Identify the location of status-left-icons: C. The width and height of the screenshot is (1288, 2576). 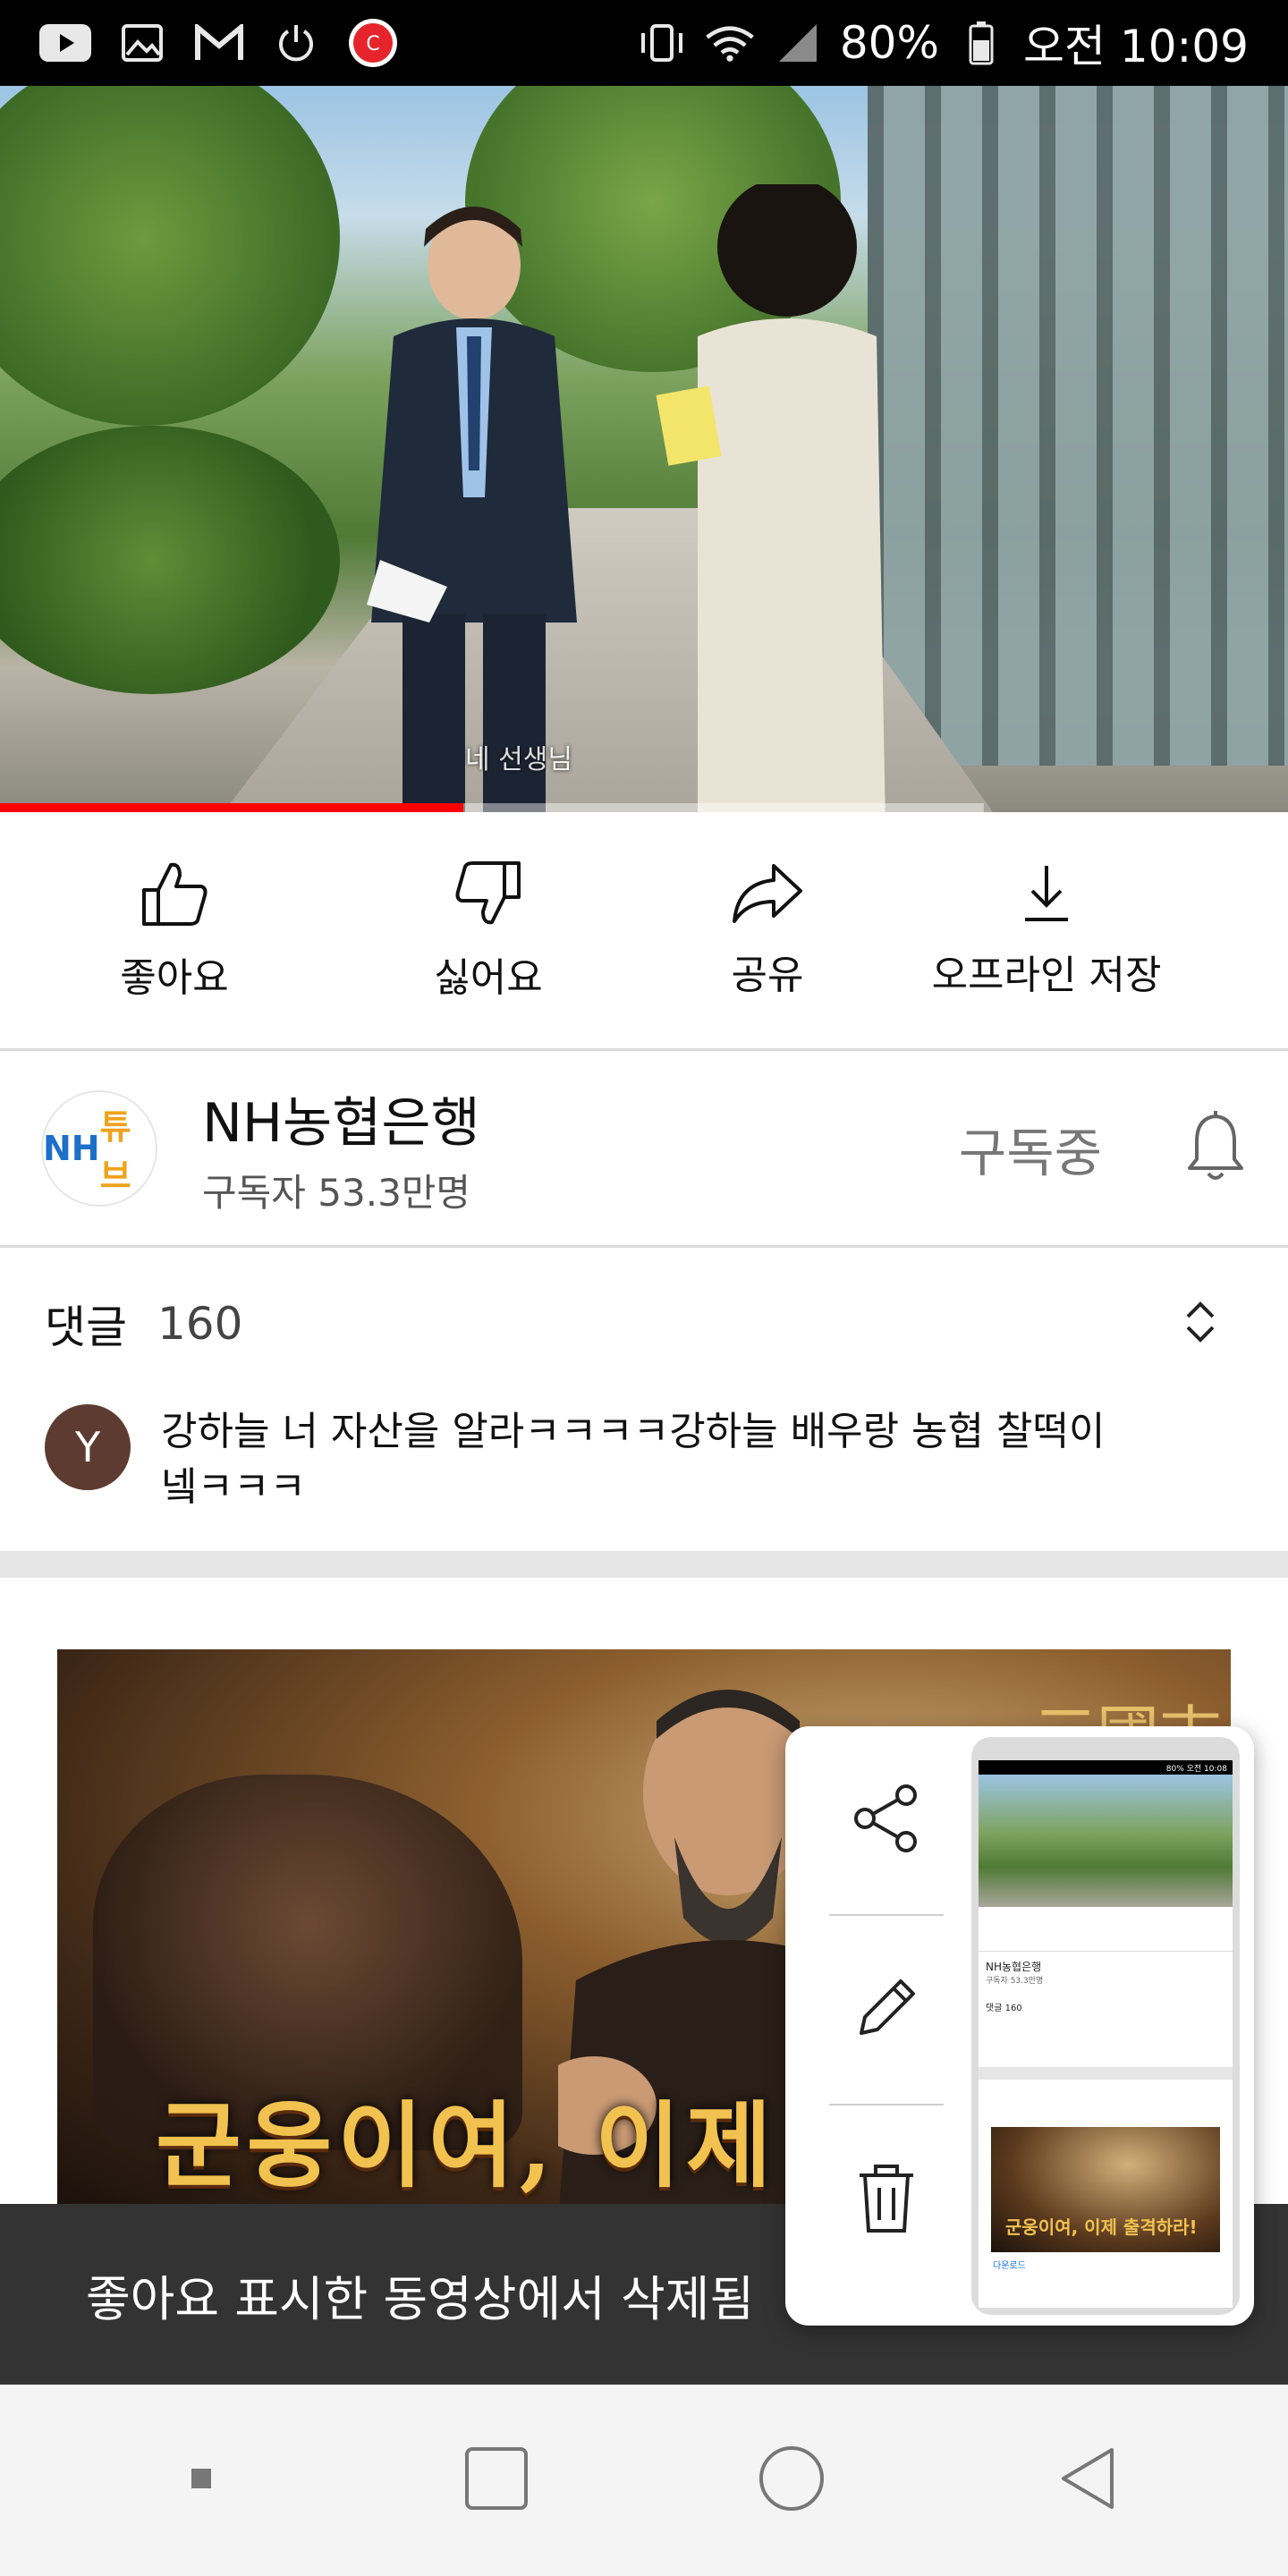
(219, 43).